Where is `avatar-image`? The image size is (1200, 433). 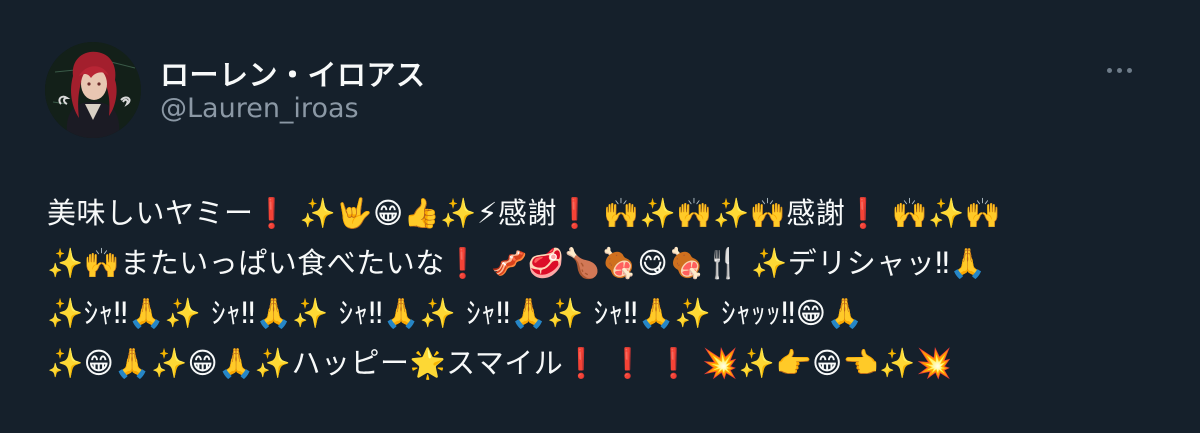
avatar-image is located at coordinates (93, 90).